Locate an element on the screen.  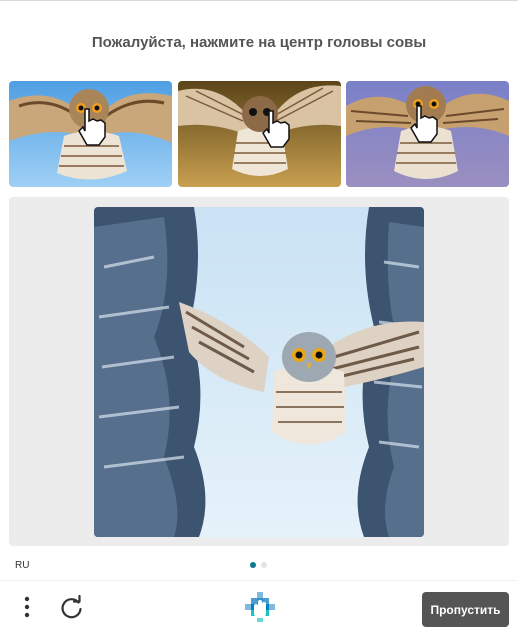
language-selector: RU is located at coordinates (22, 565).